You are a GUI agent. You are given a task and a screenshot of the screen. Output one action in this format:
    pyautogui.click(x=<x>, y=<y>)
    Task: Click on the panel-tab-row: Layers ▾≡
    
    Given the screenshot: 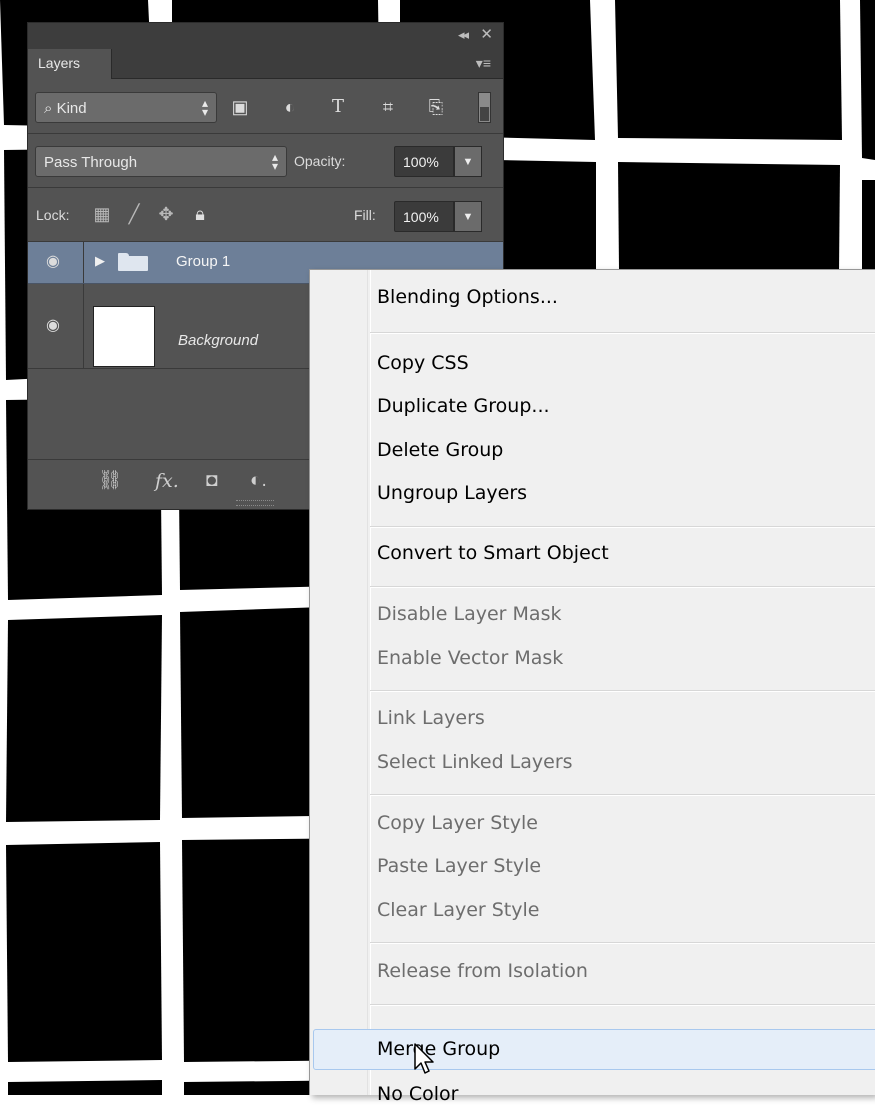 What is the action you would take?
    pyautogui.click(x=265, y=64)
    